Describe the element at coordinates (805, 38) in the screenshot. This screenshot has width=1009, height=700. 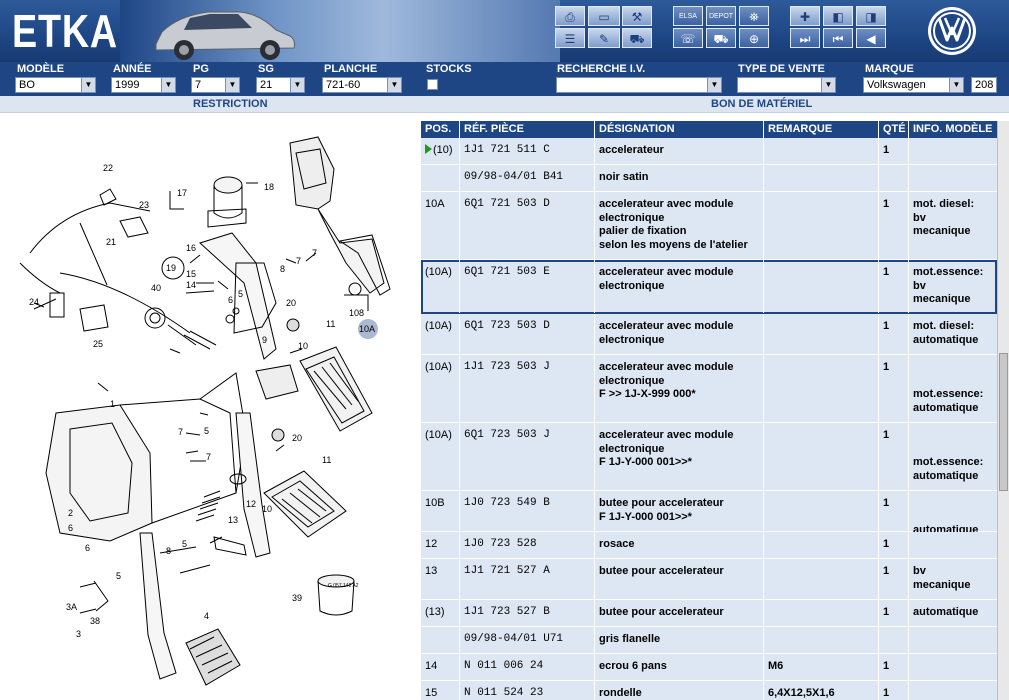
I see `last-icon: ⏭` at that location.